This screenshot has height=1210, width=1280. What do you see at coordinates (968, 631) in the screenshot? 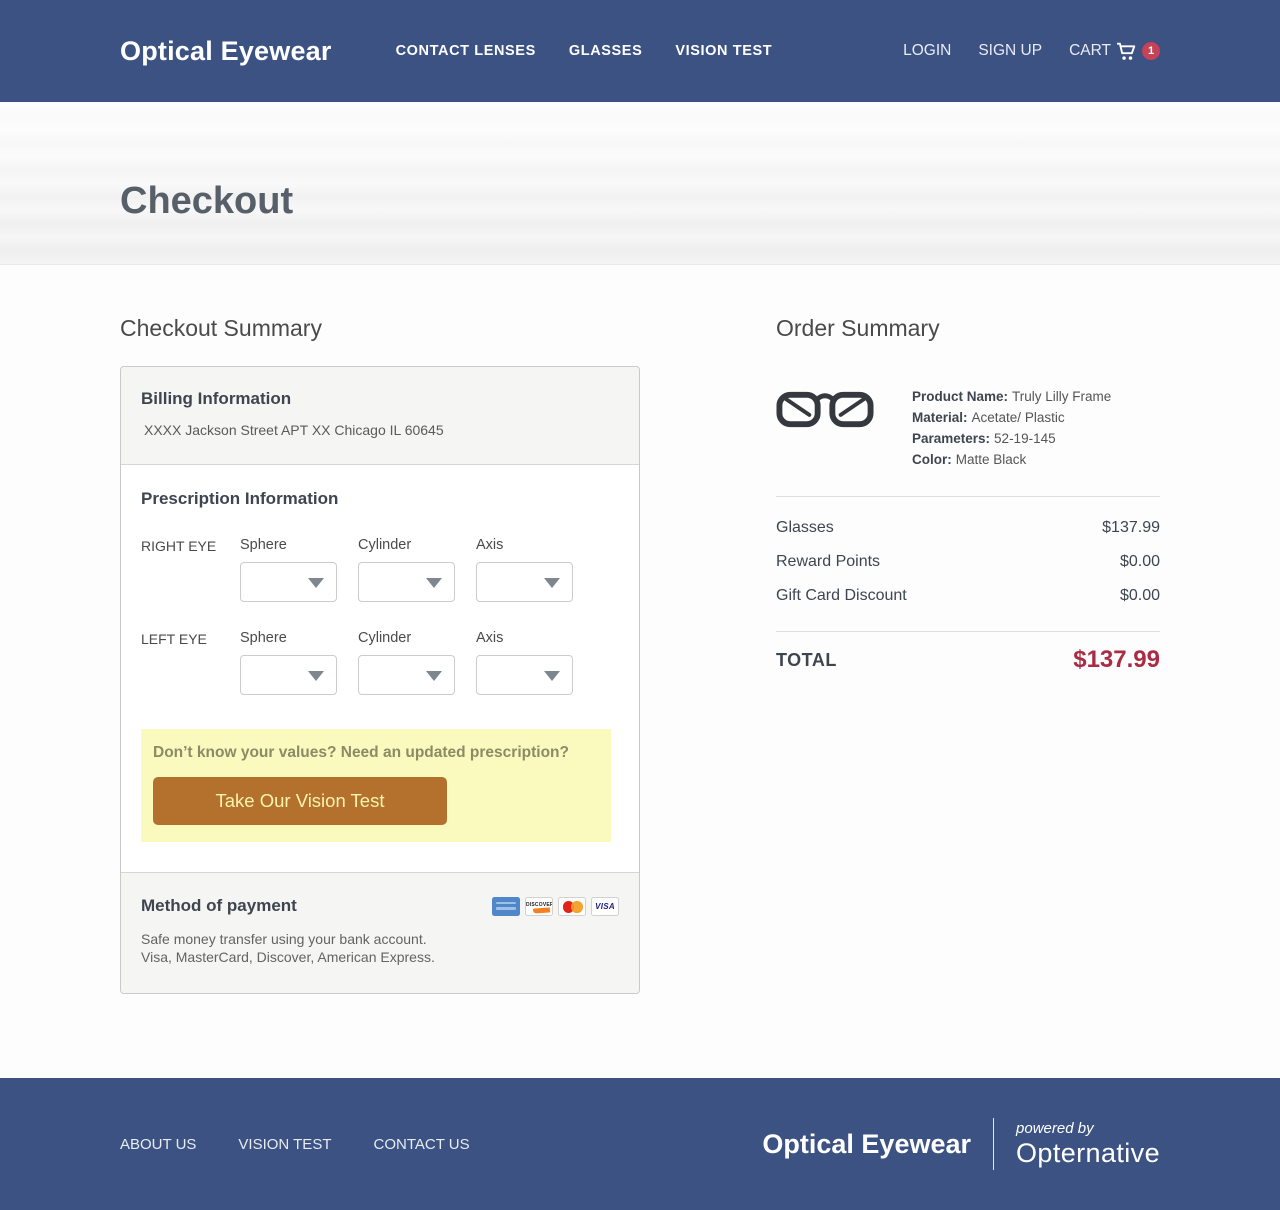
I see `order-divider-bottom` at bounding box center [968, 631].